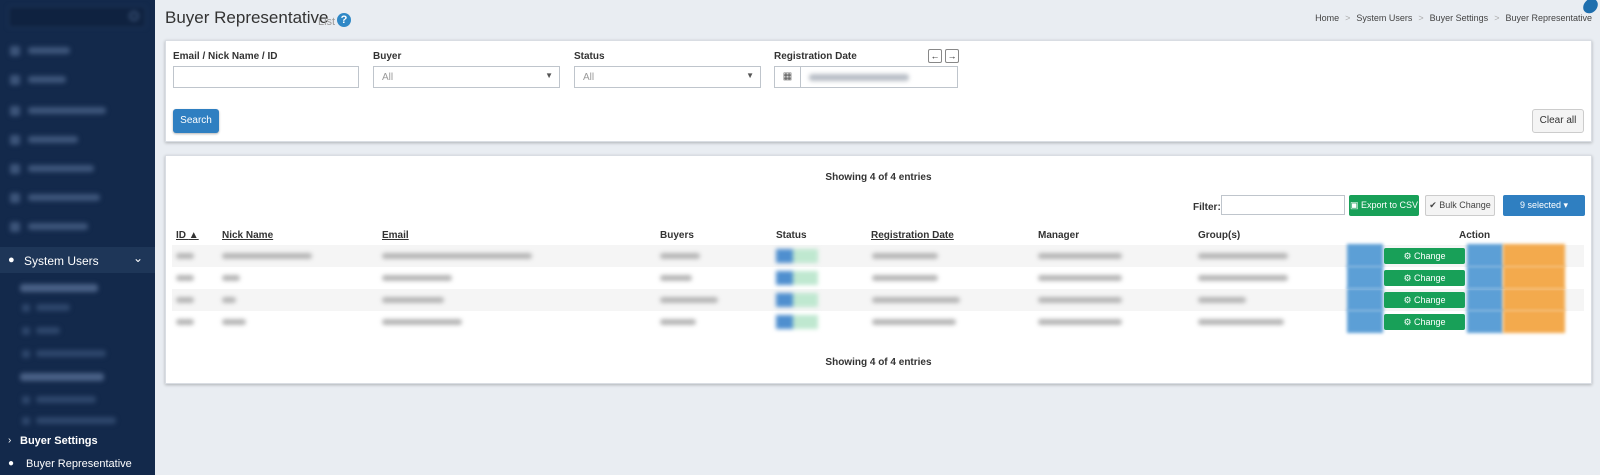  I want to click on email-field, so click(266, 77).